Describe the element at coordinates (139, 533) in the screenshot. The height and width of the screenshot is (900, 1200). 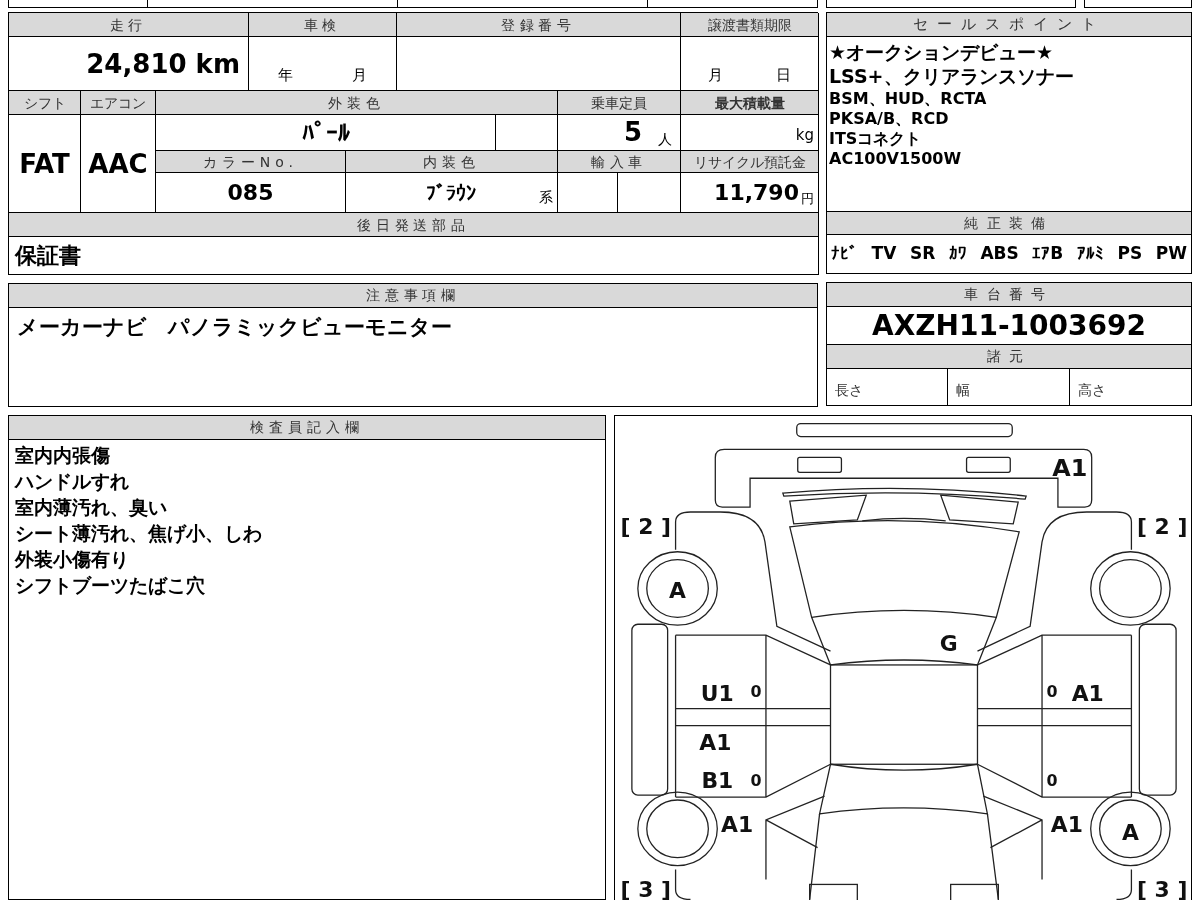
I see `inspector-note-line: シート薄汚れ、焦げ小、しわ` at that location.